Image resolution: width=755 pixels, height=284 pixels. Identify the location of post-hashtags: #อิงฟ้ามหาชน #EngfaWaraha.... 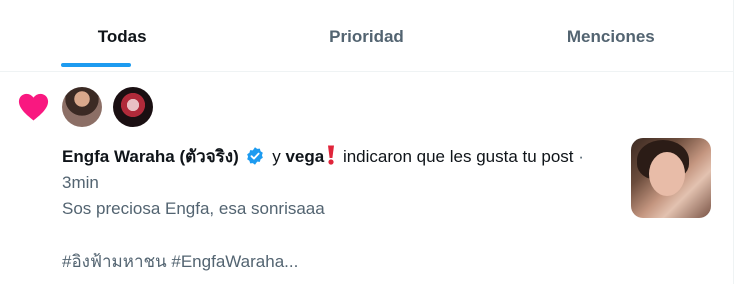
(180, 261).